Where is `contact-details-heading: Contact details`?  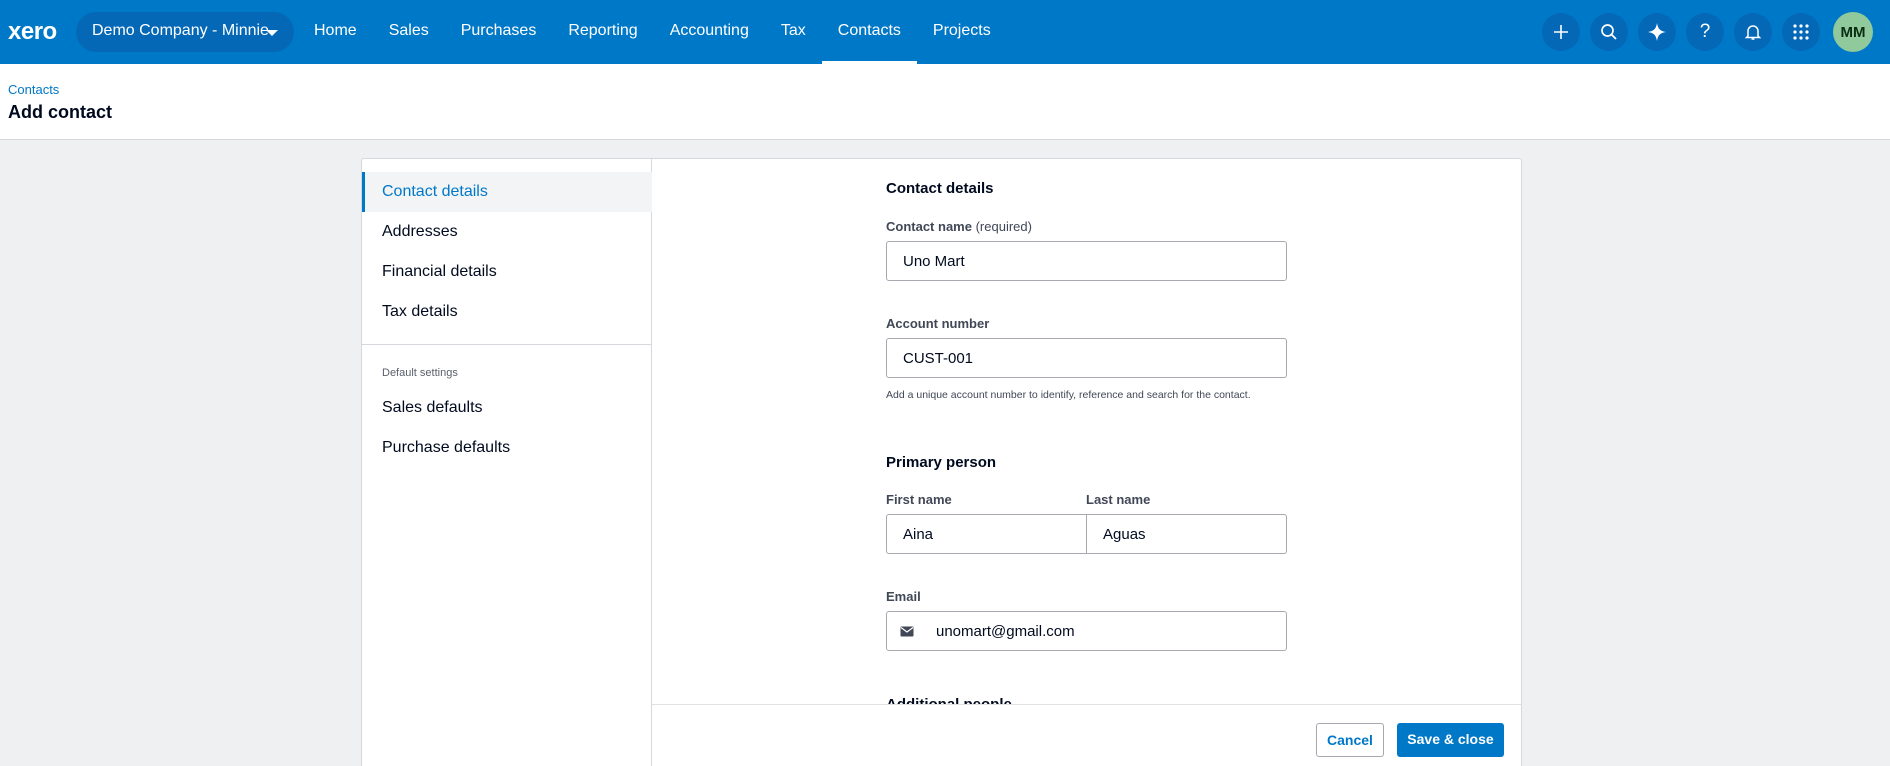 contact-details-heading: Contact details is located at coordinates (940, 188).